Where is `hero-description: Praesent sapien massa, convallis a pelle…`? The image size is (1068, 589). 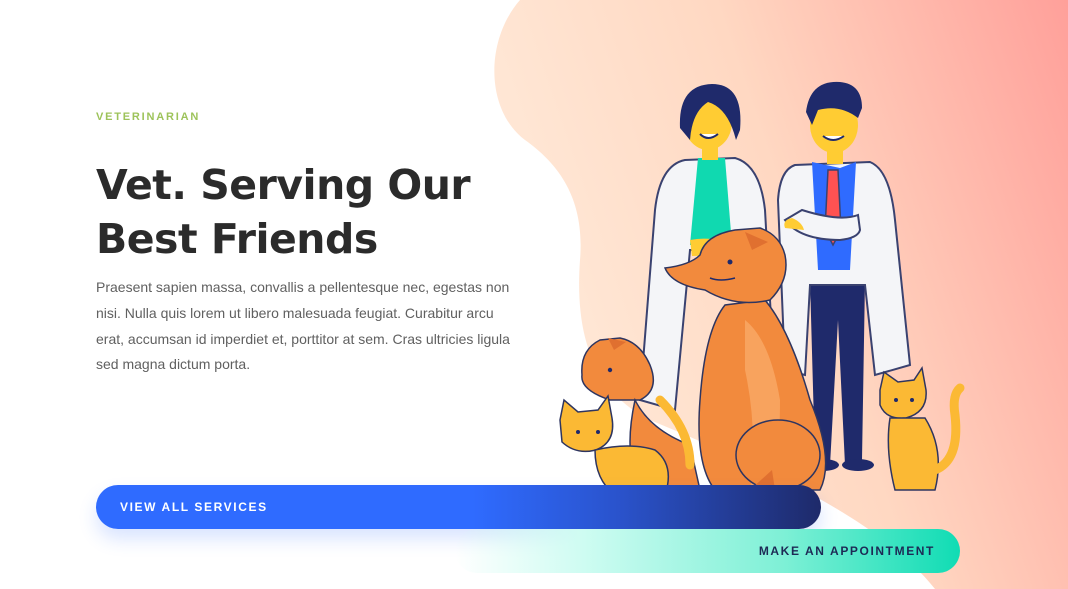
hero-description: Praesent sapien massa, convallis a pelle… is located at coordinates (303, 326).